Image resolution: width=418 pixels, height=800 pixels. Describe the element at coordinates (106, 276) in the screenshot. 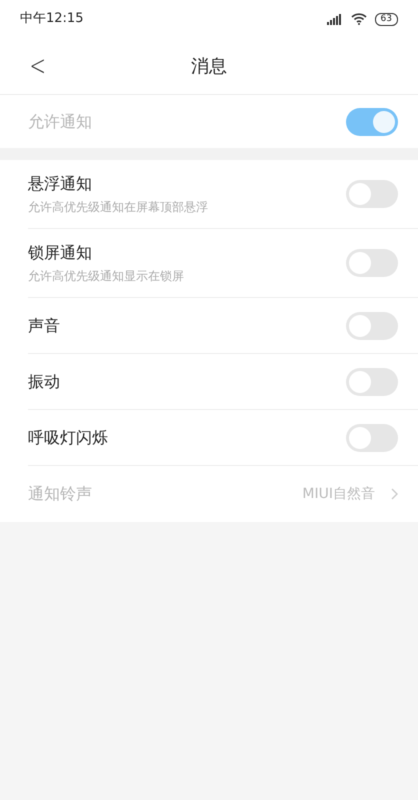

I see `setting-description: 允许高优先级通知显示在锁屏` at that location.